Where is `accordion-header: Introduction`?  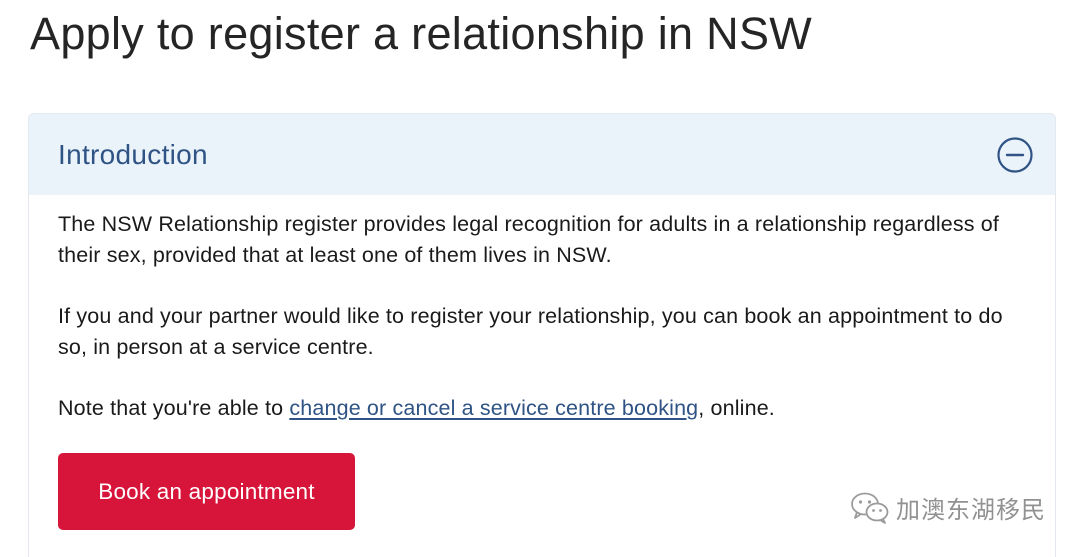
accordion-header: Introduction is located at coordinates (542, 154).